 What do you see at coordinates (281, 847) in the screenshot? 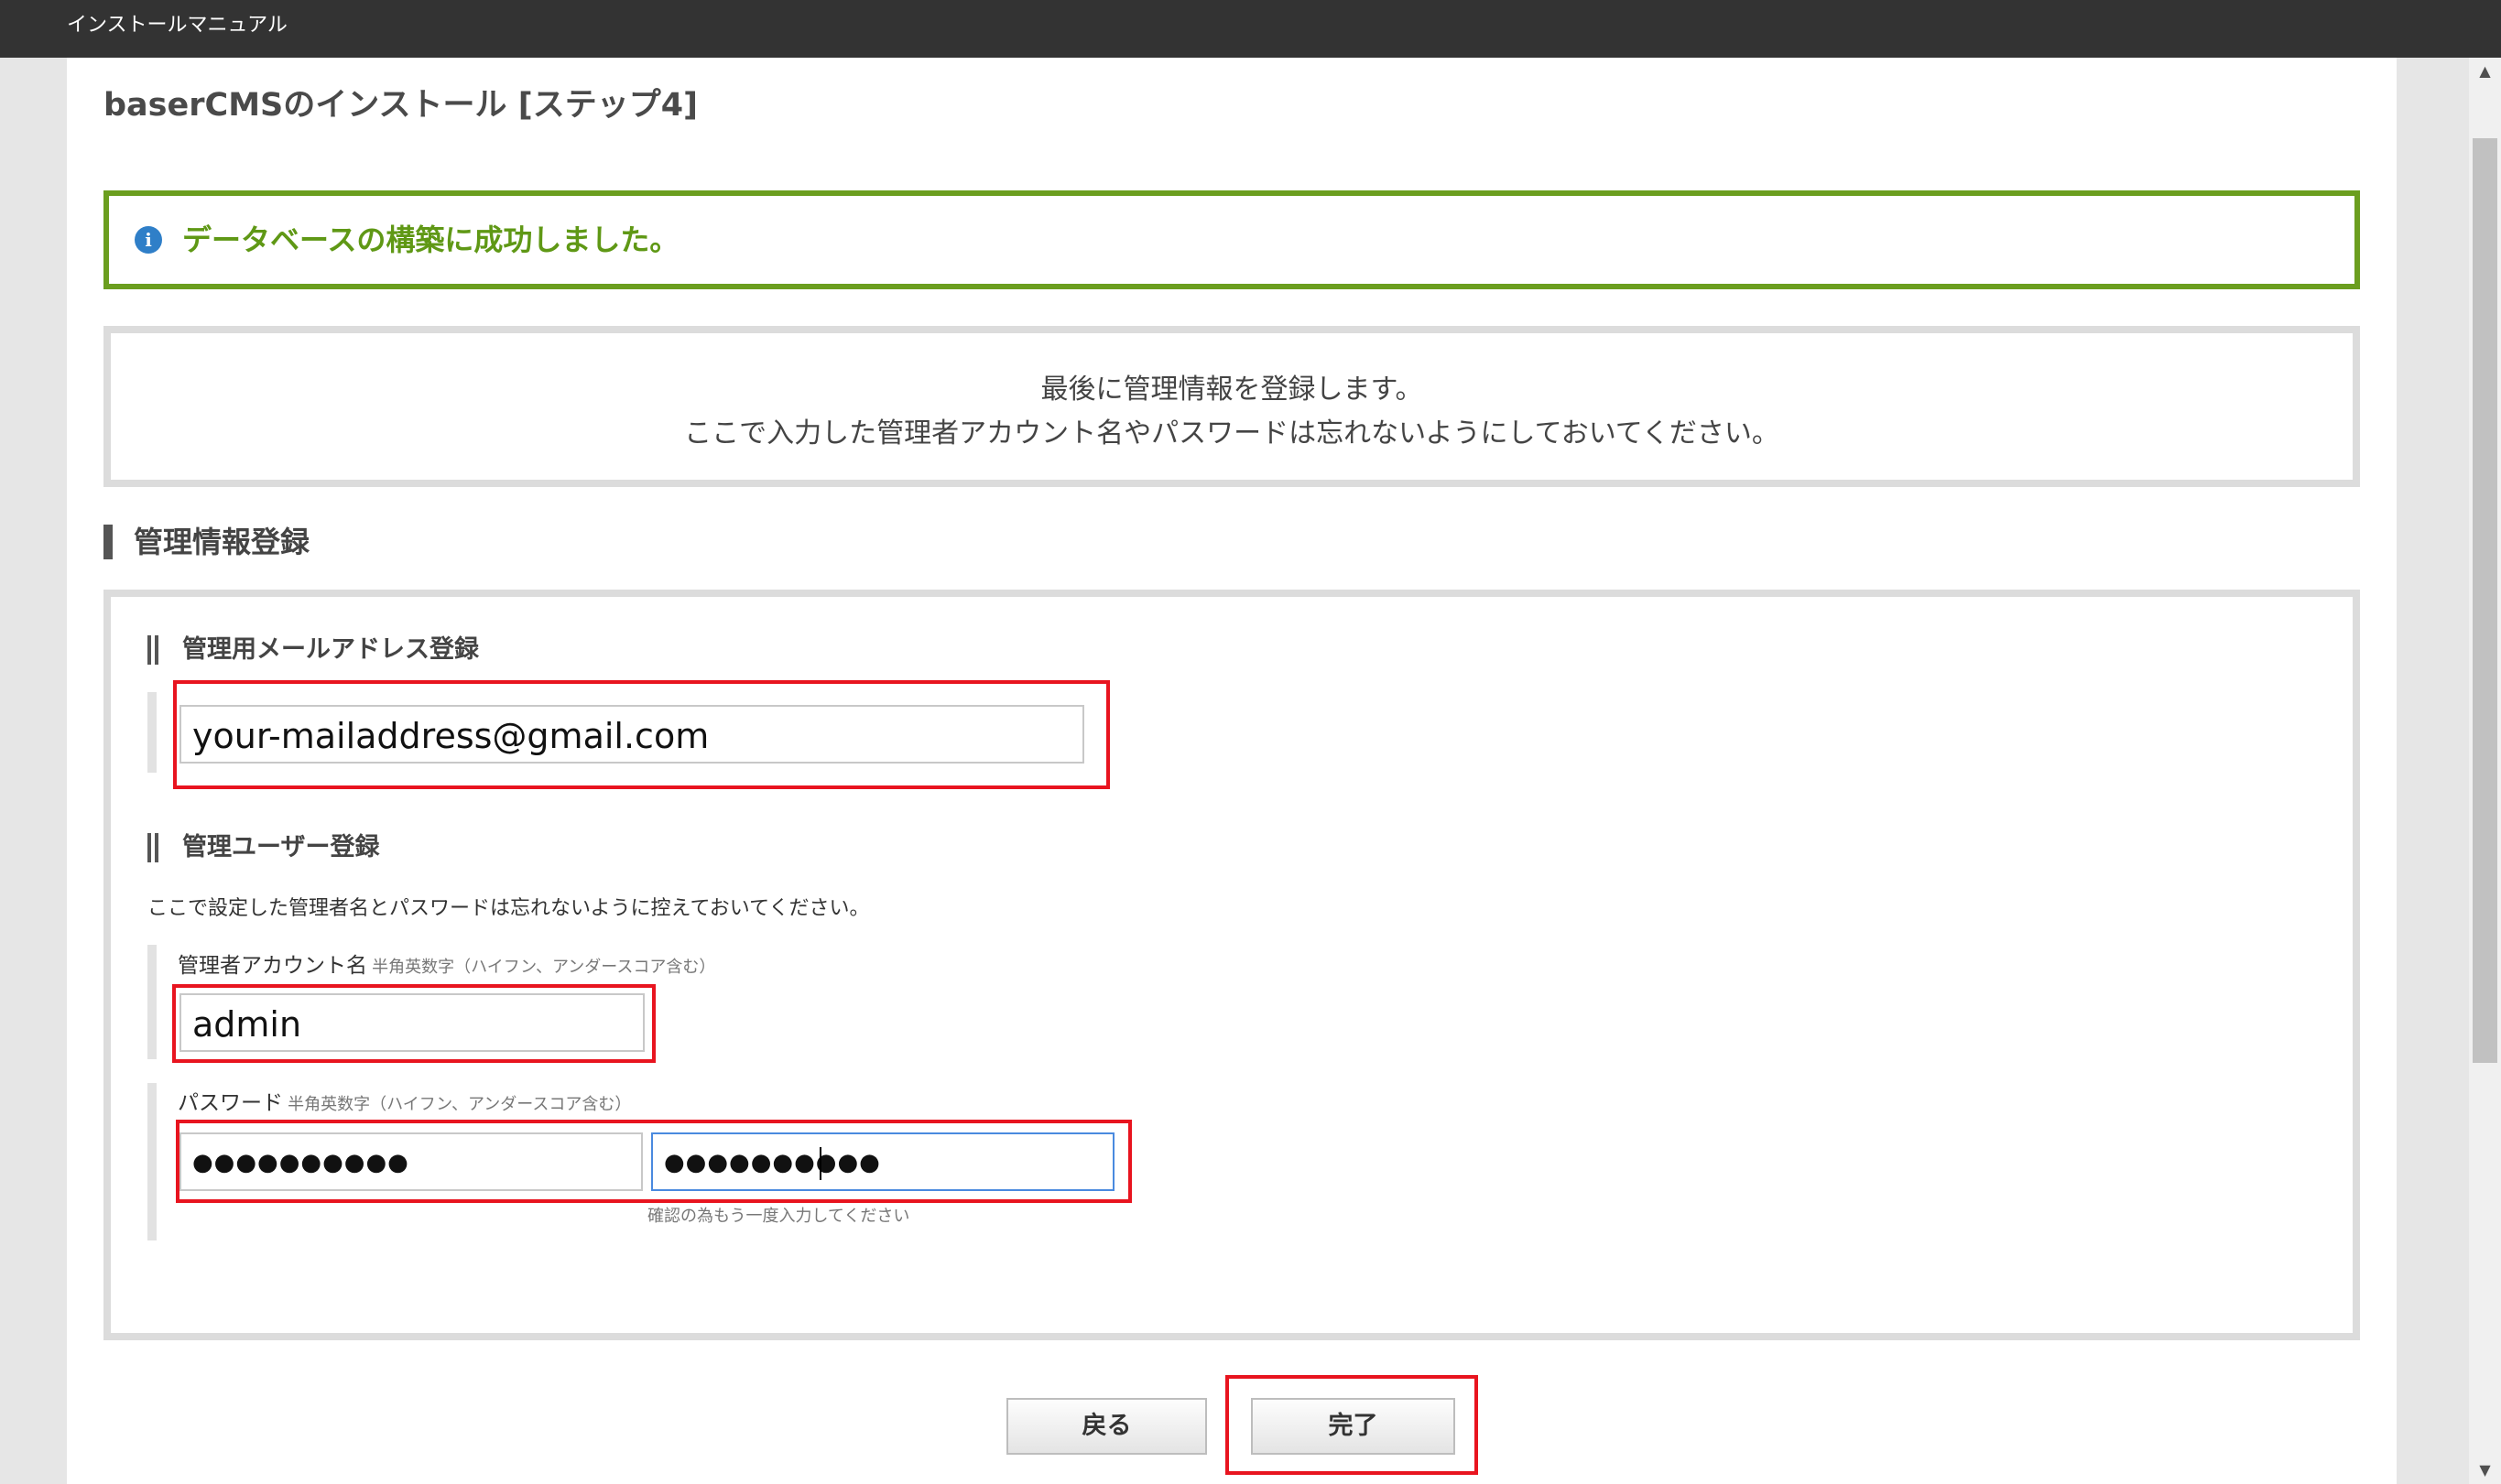
I see `user-section-title-text: 管理ユーザー登録` at bounding box center [281, 847].